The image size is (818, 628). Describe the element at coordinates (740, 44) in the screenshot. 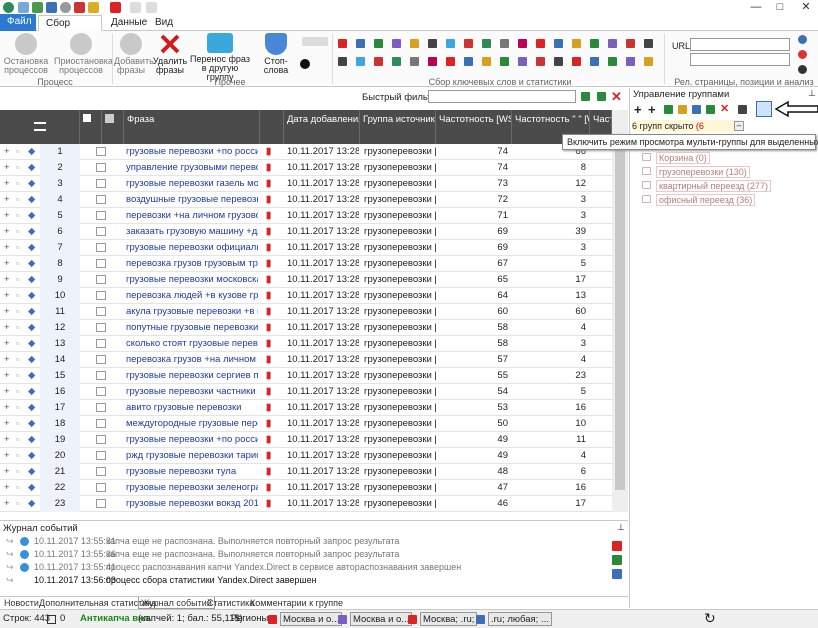

I see `url-input` at that location.